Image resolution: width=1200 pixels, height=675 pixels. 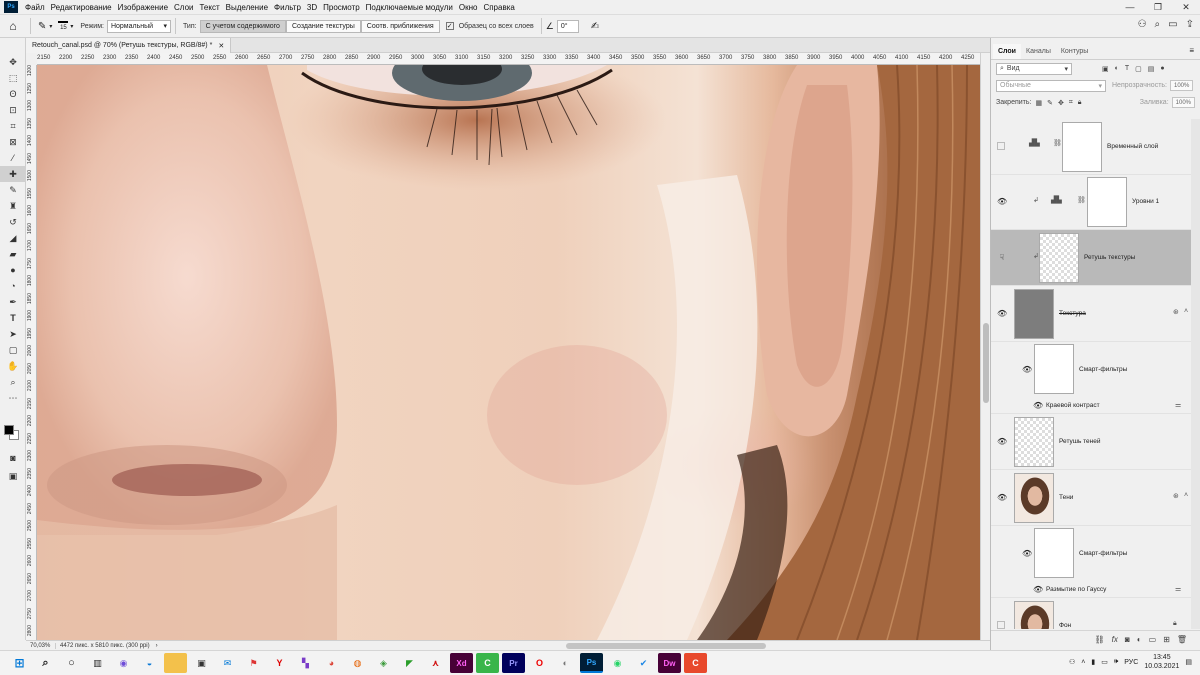 I want to click on app-icon: ◈, so click(x=383, y=663).